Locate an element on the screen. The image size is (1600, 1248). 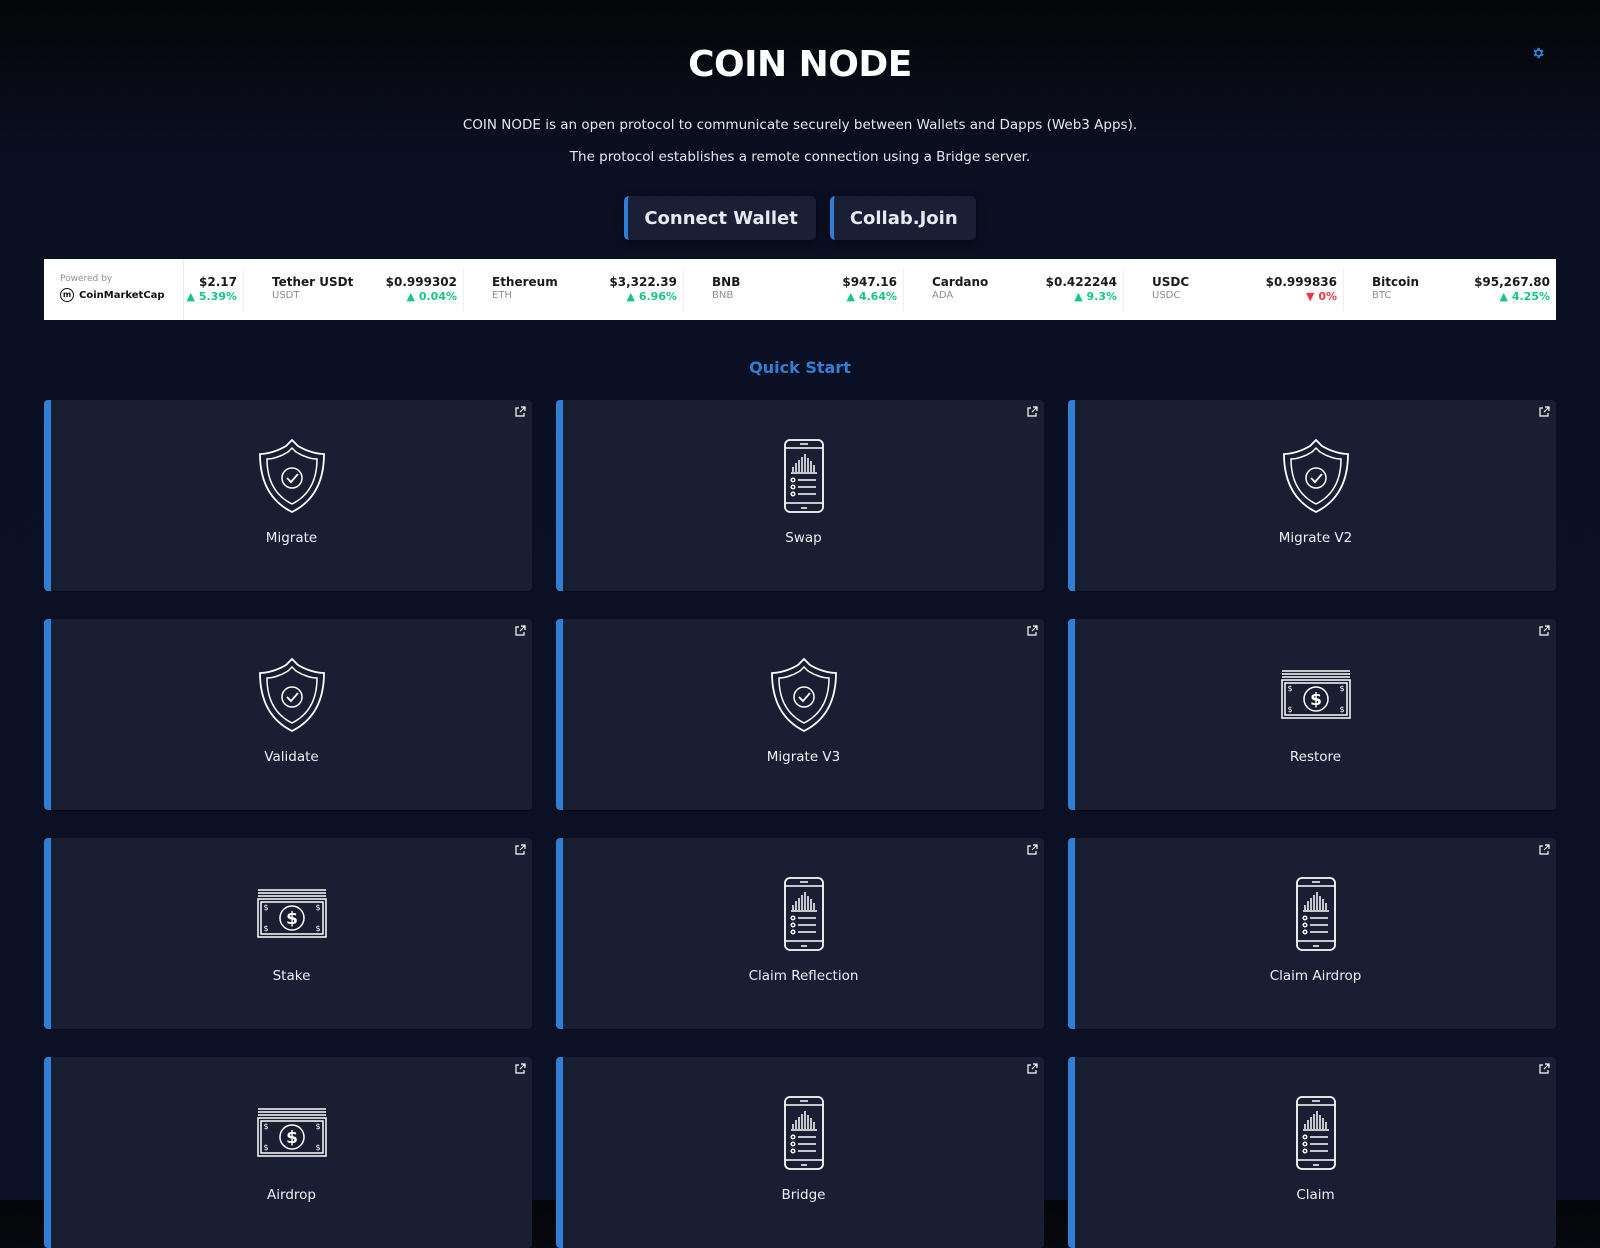
card-label: Swap is located at coordinates (803, 538).